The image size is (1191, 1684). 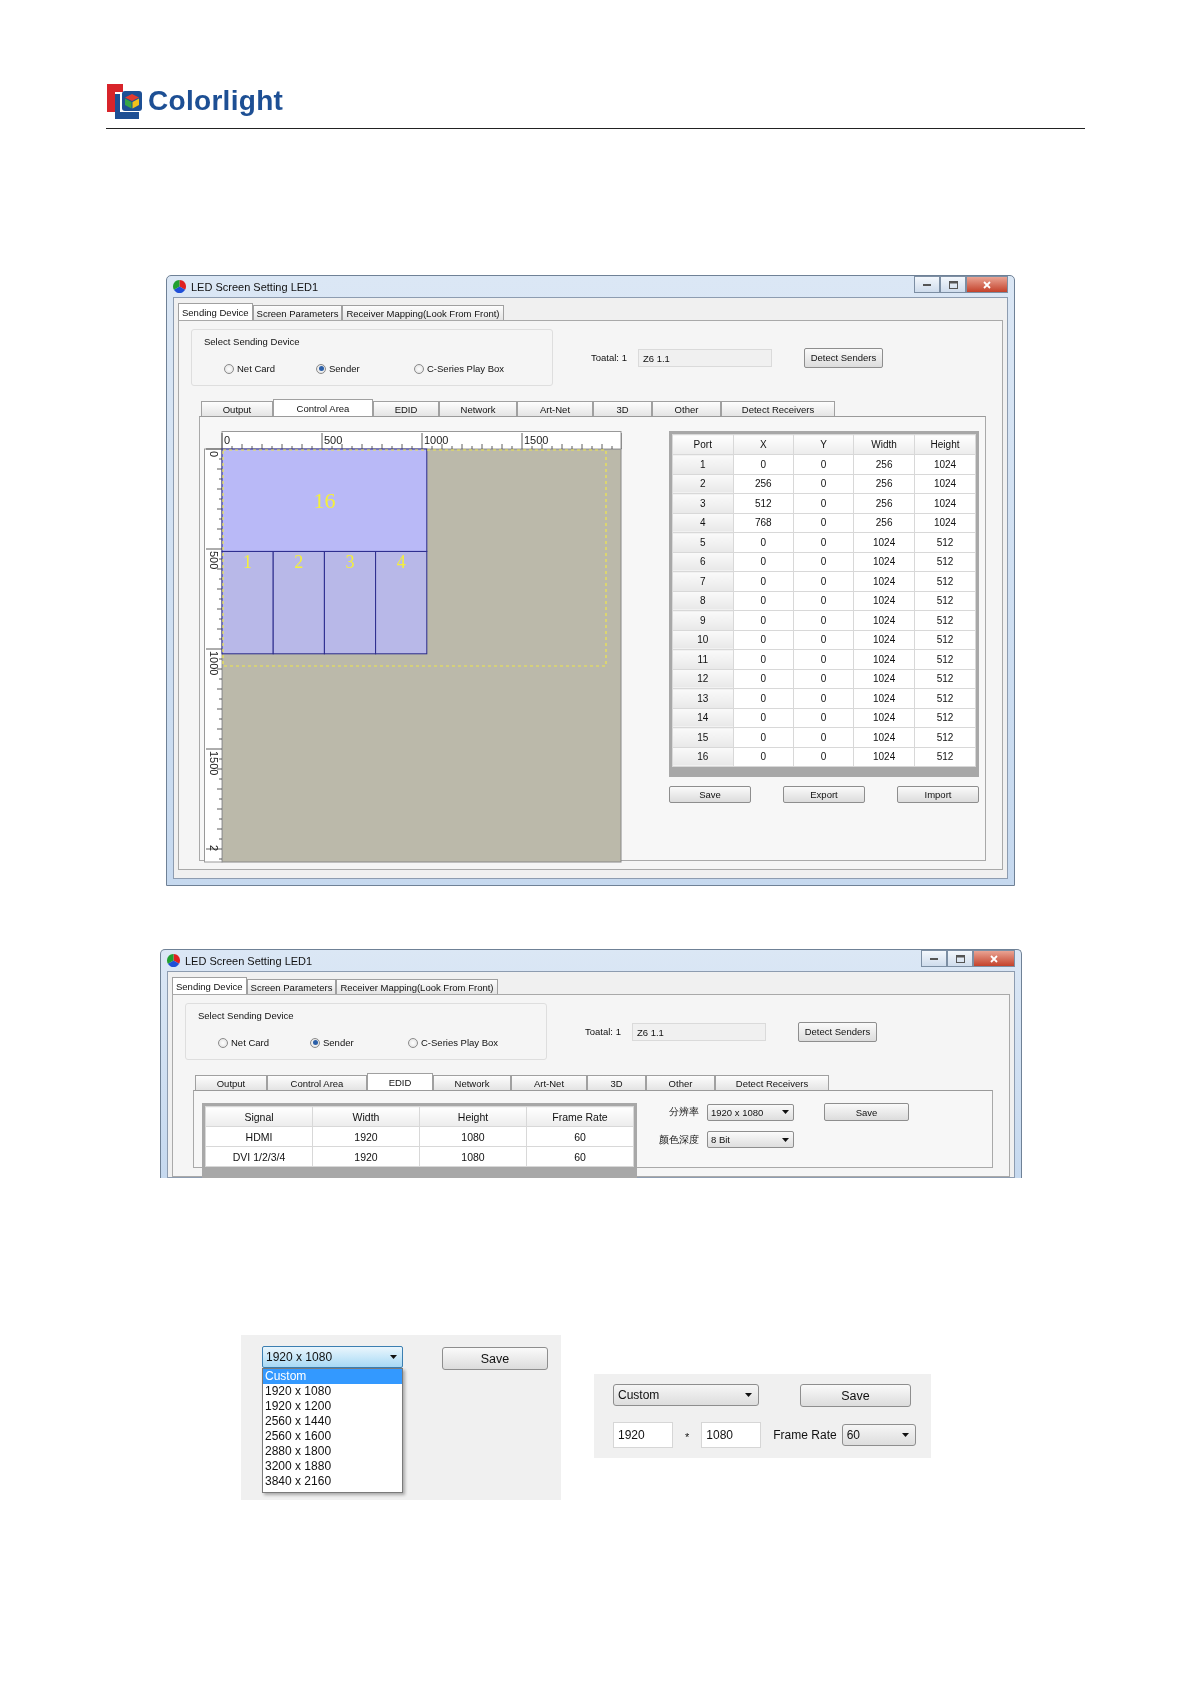 What do you see at coordinates (824, 794) in the screenshot?
I see `table-button: Export` at bounding box center [824, 794].